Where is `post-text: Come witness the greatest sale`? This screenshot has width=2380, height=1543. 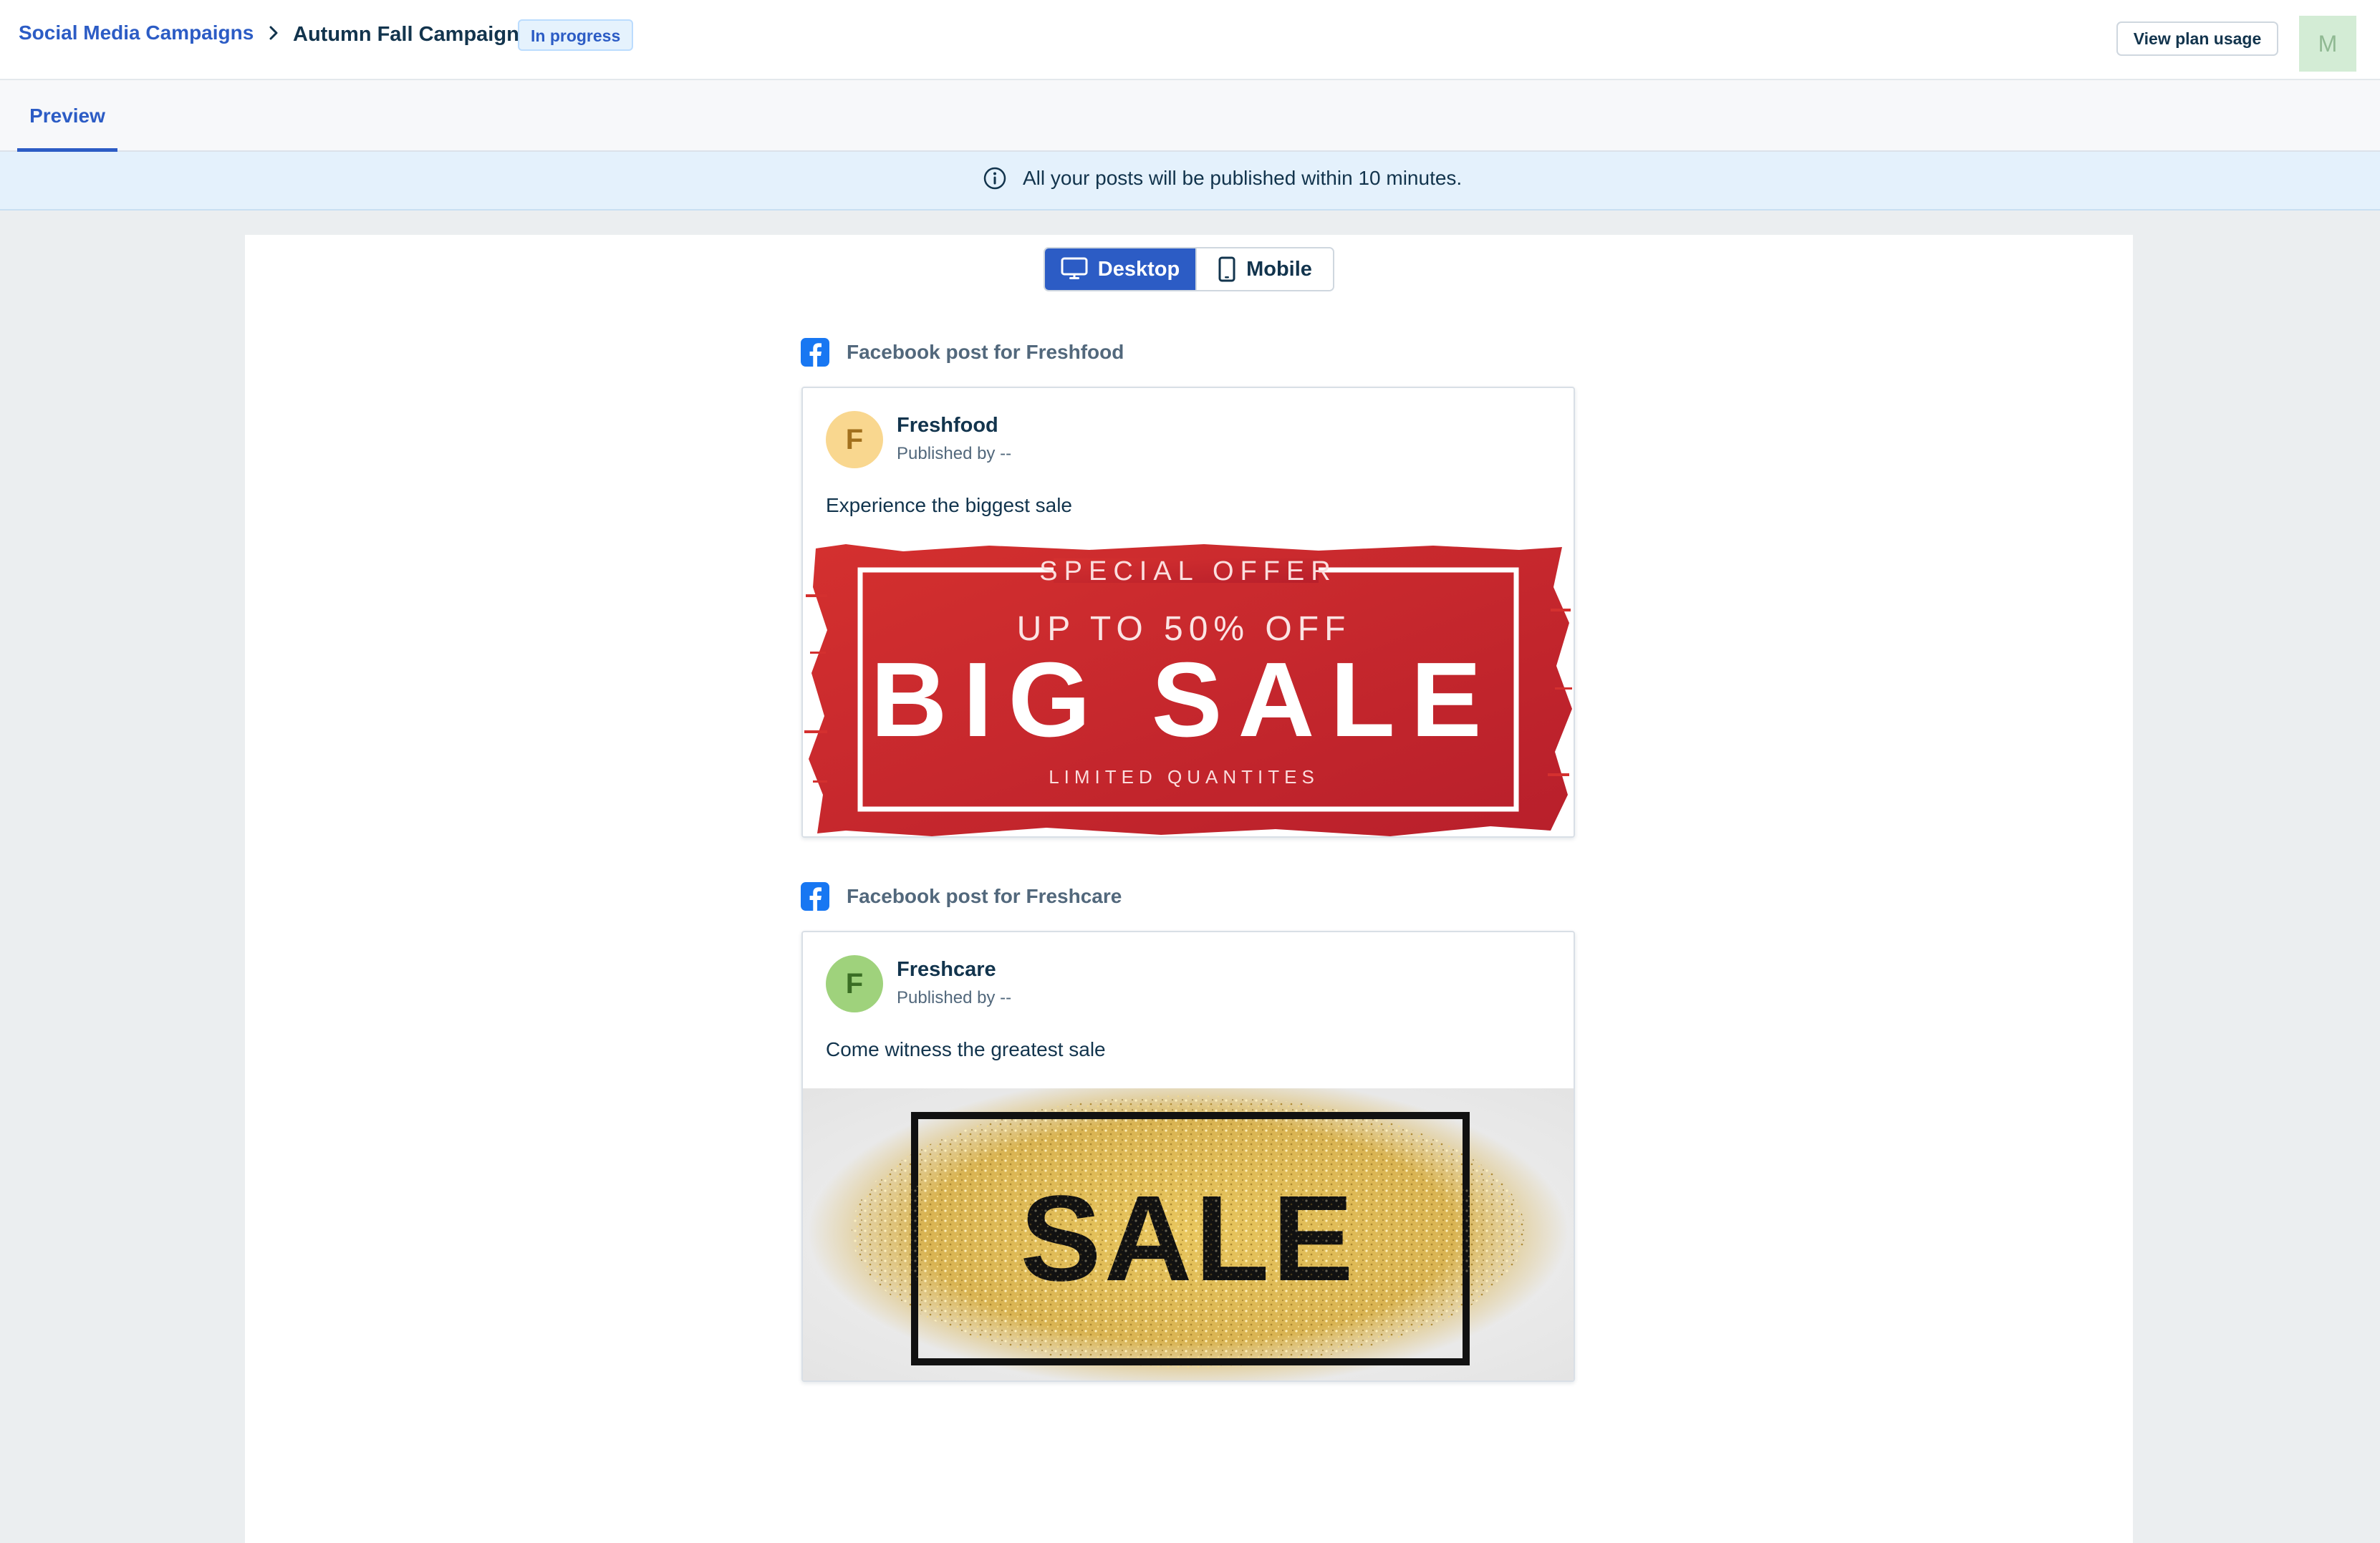 post-text: Come witness the greatest sale is located at coordinates (966, 1049).